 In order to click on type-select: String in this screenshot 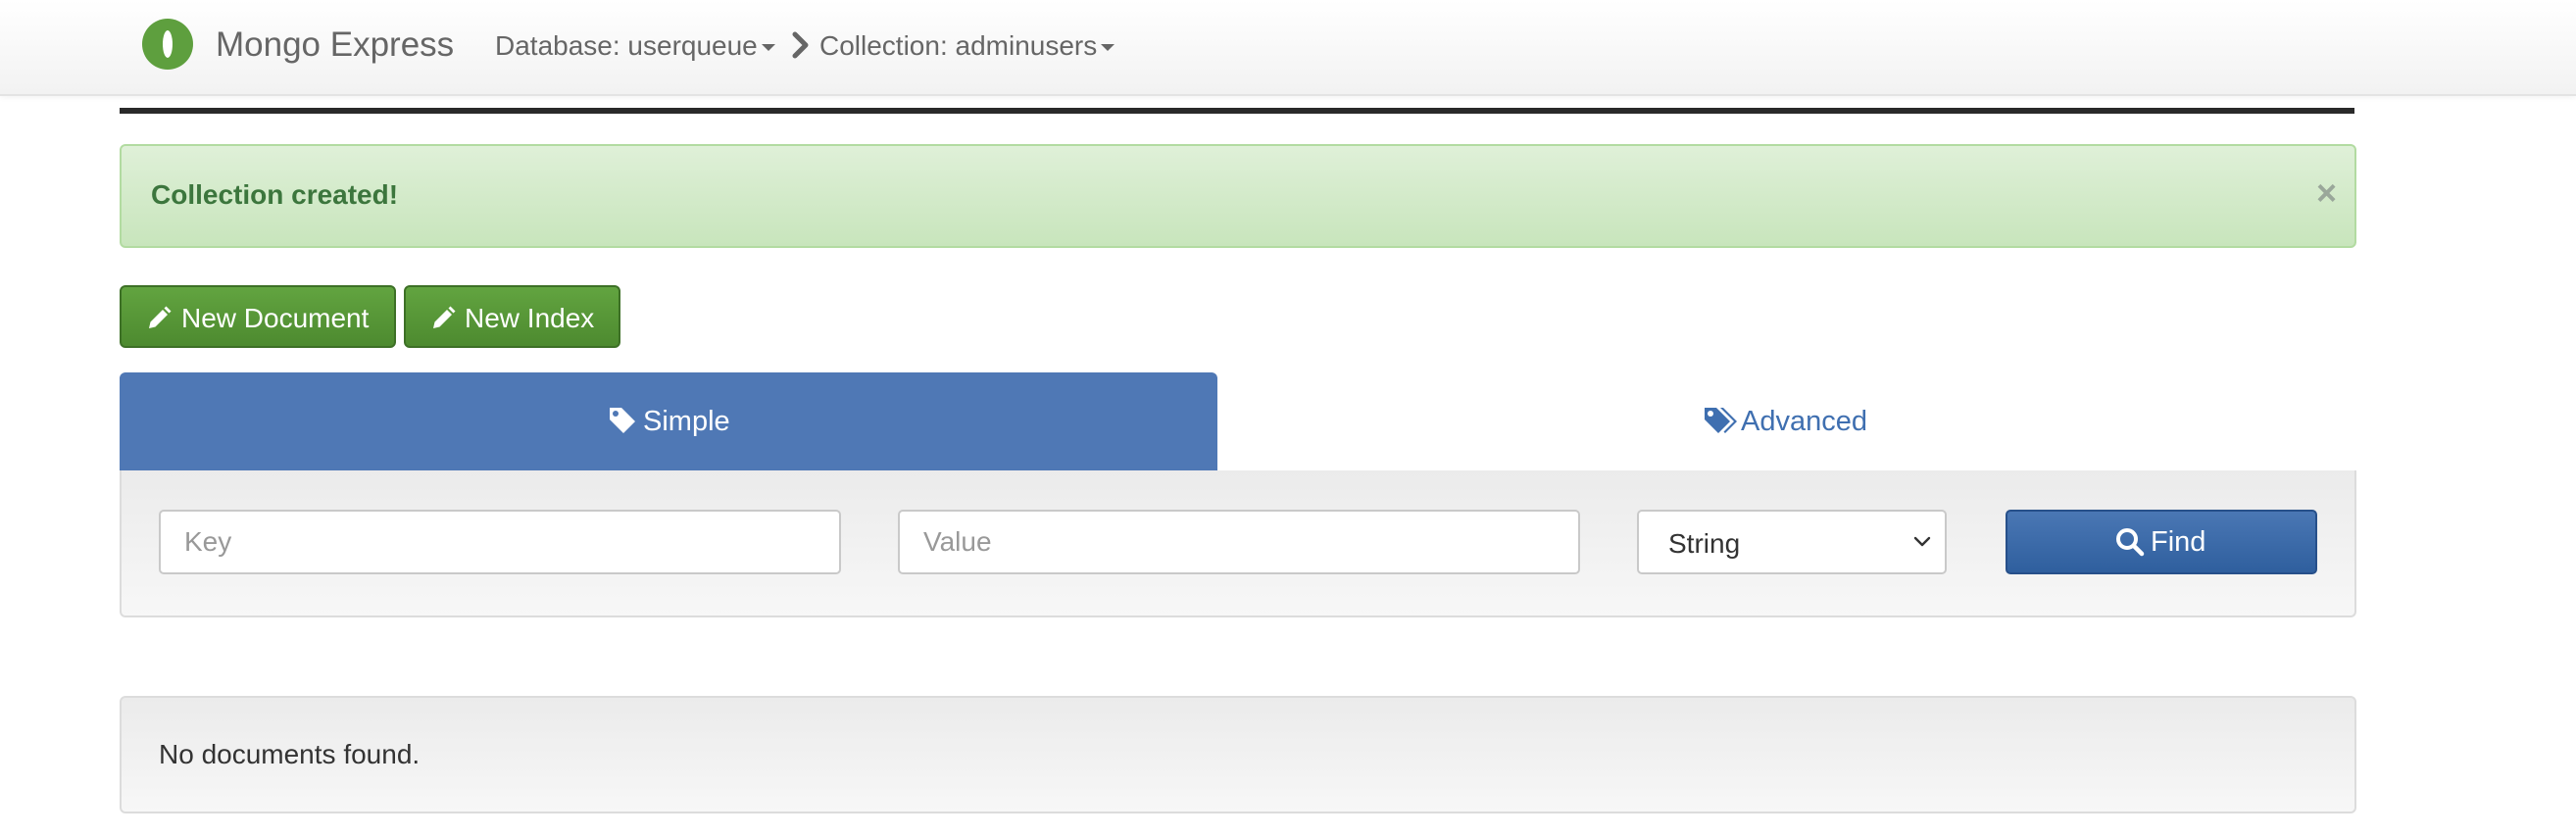, I will do `click(1792, 542)`.